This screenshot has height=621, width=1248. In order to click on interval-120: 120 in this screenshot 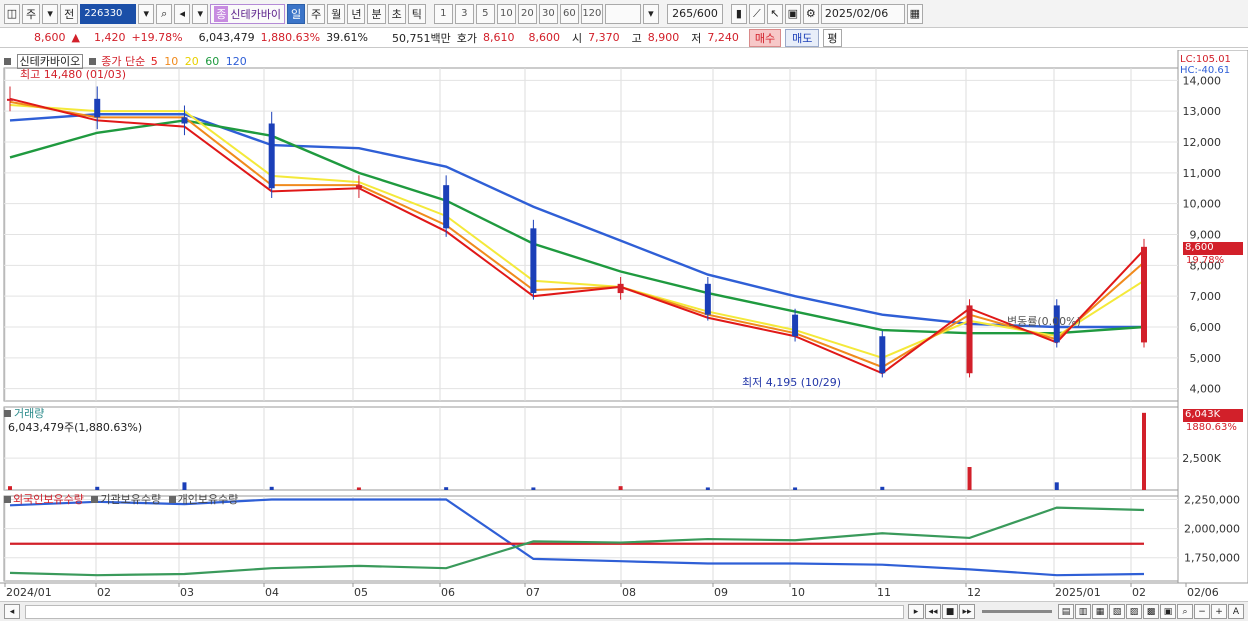, I will do `click(591, 13)`.